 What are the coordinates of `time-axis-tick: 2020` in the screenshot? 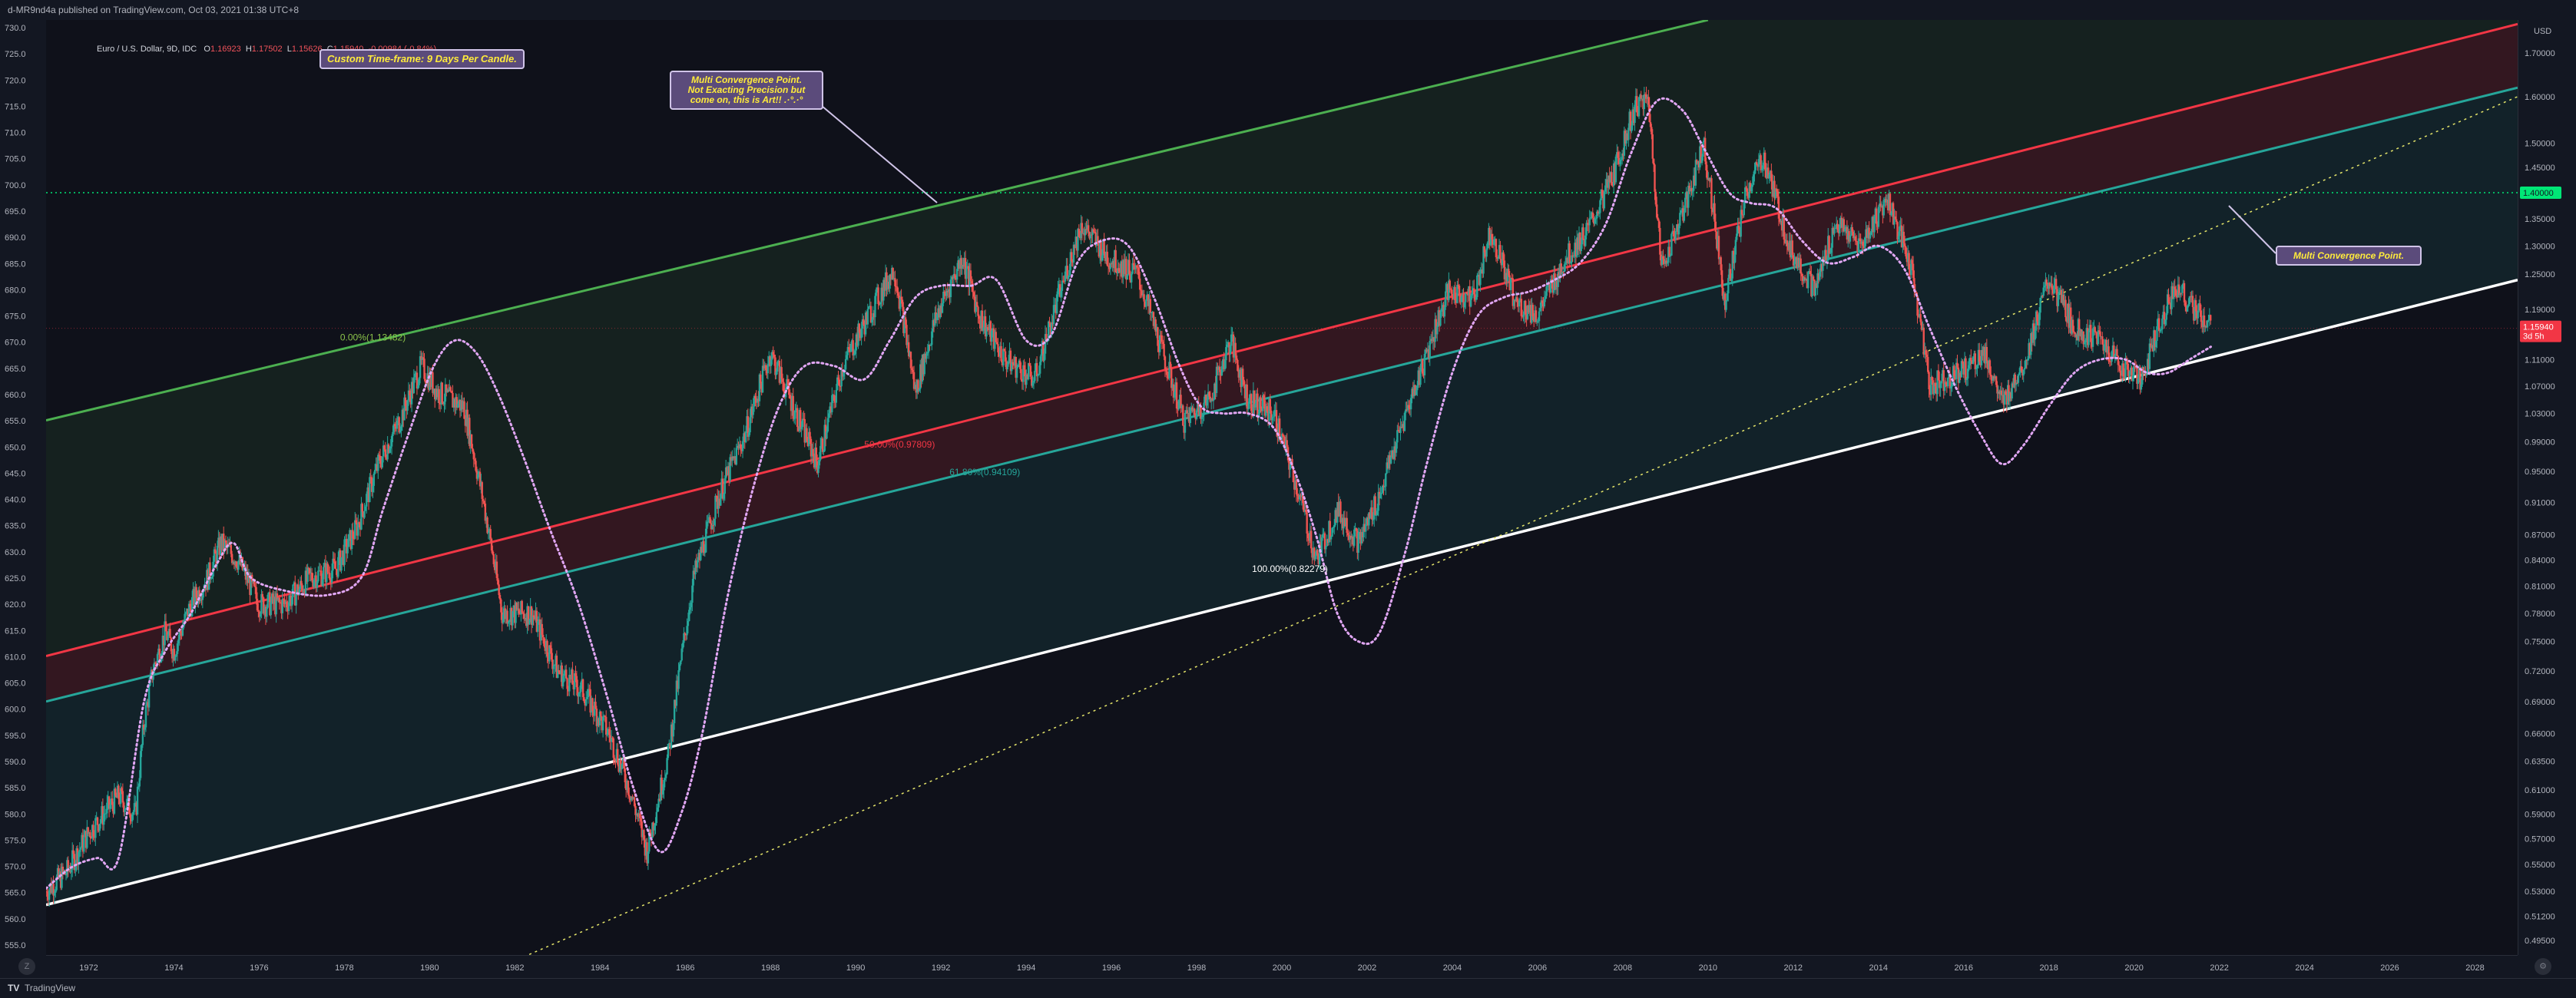 It's located at (2134, 968).